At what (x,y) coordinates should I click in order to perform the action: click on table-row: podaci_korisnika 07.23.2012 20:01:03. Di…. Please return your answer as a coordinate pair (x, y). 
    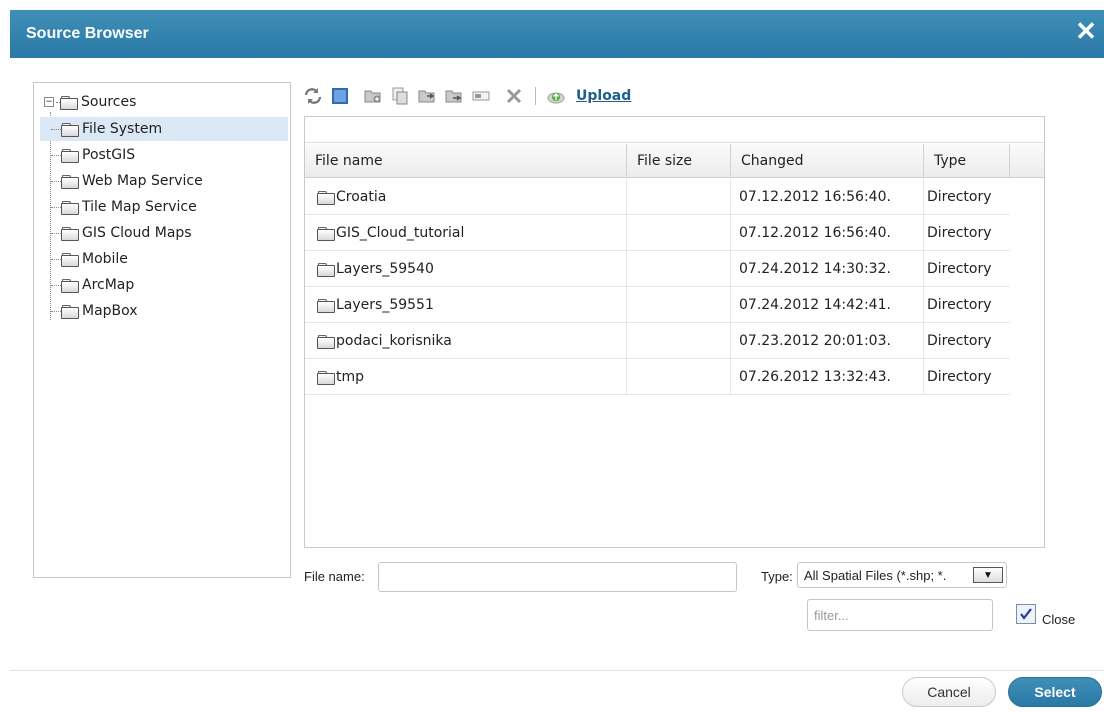
    Looking at the image, I should click on (657, 341).